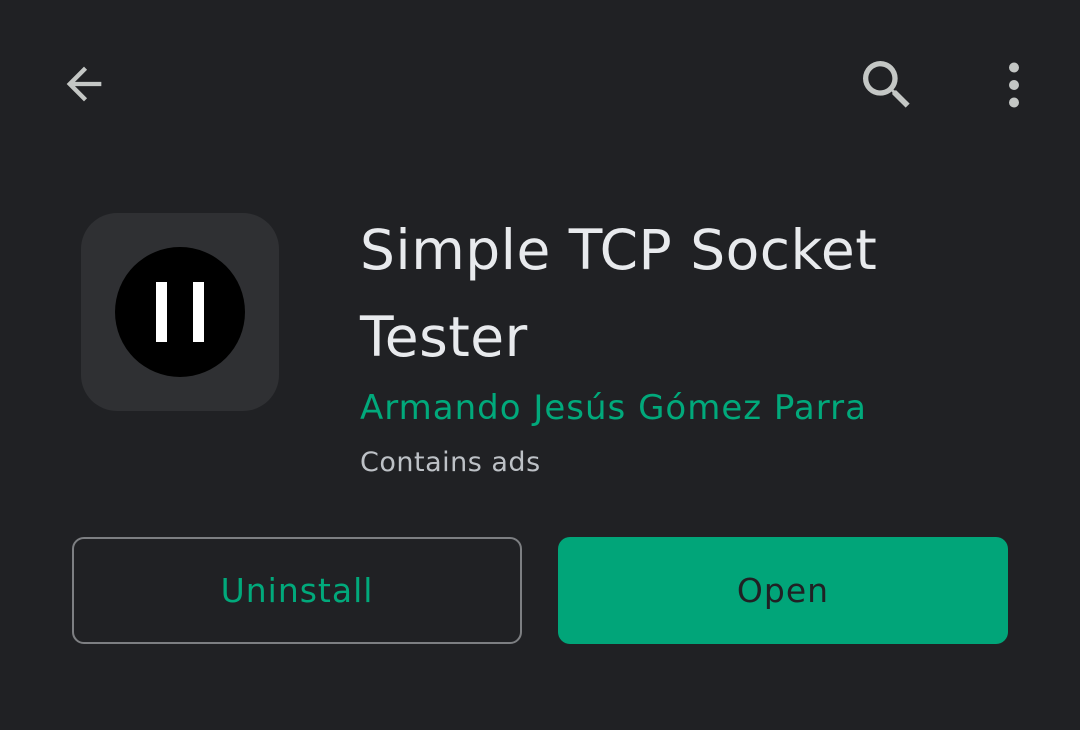 The height and width of the screenshot is (730, 1080). I want to click on app-icon, so click(180, 312).